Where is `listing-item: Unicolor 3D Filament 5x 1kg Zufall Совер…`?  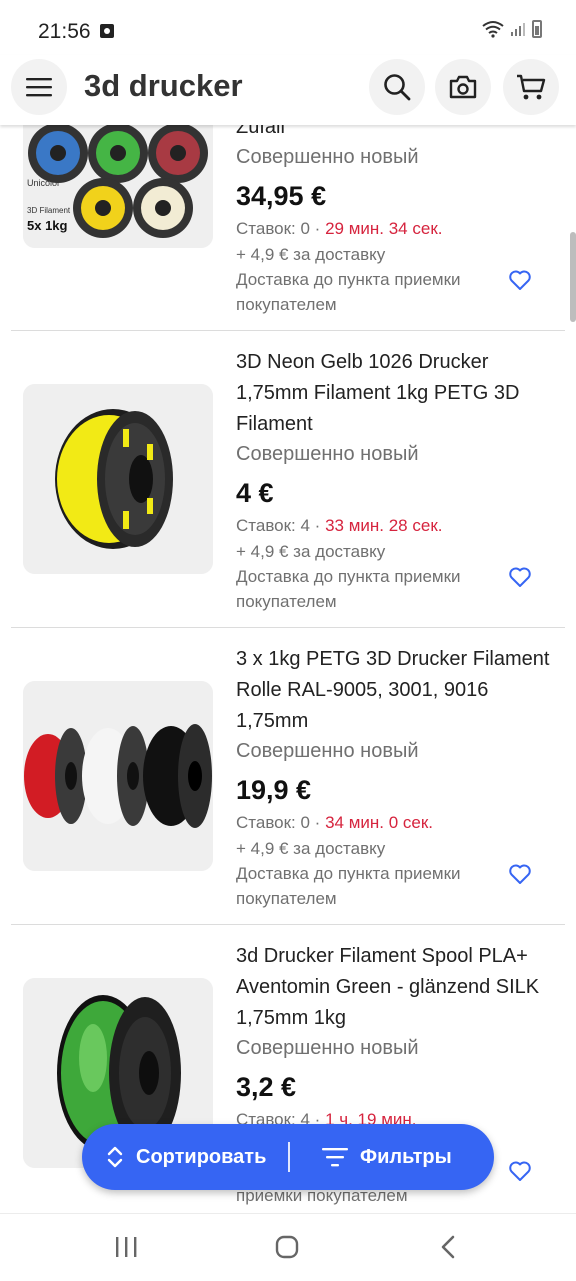 listing-item: Unicolor 3D Filament 5x 1kg Zufall Совер… is located at coordinates (288, 219).